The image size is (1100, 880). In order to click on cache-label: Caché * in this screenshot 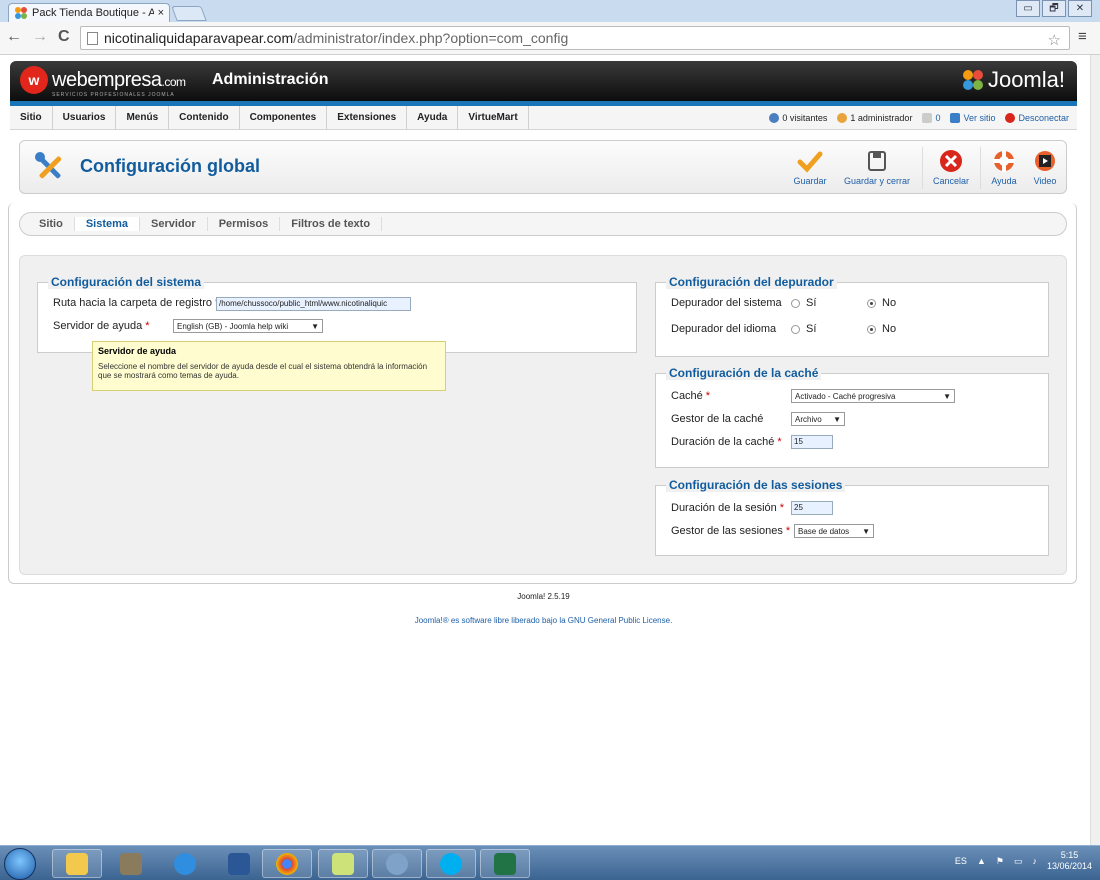, I will do `click(691, 396)`.